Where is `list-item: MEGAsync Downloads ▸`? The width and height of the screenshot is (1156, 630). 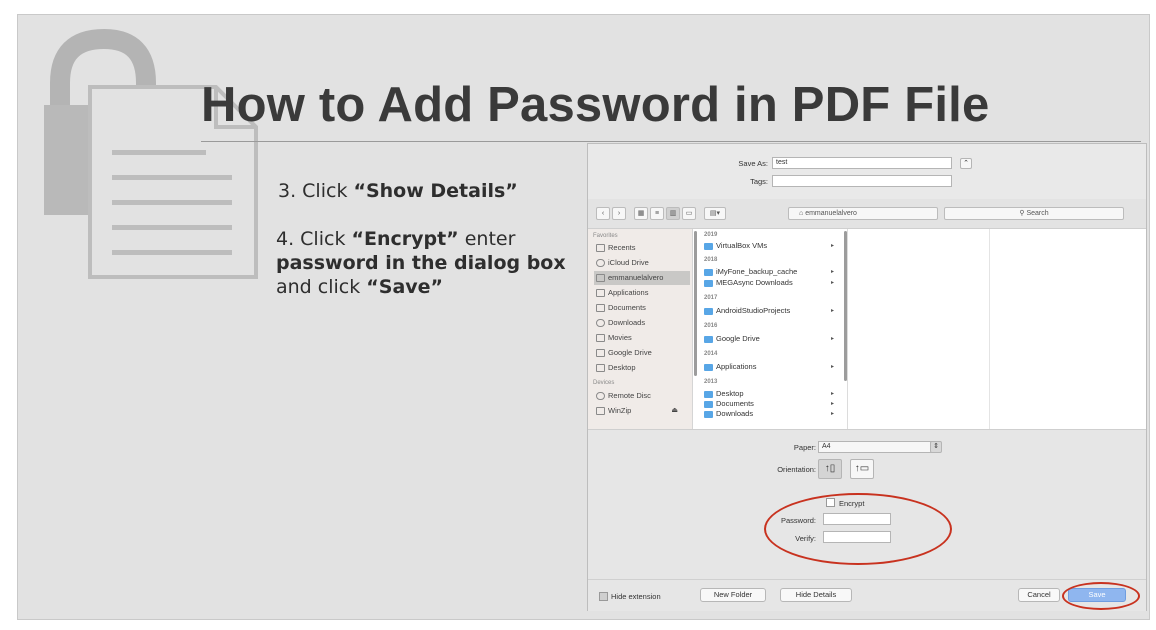
list-item: MEGAsync Downloads ▸ is located at coordinates (769, 283).